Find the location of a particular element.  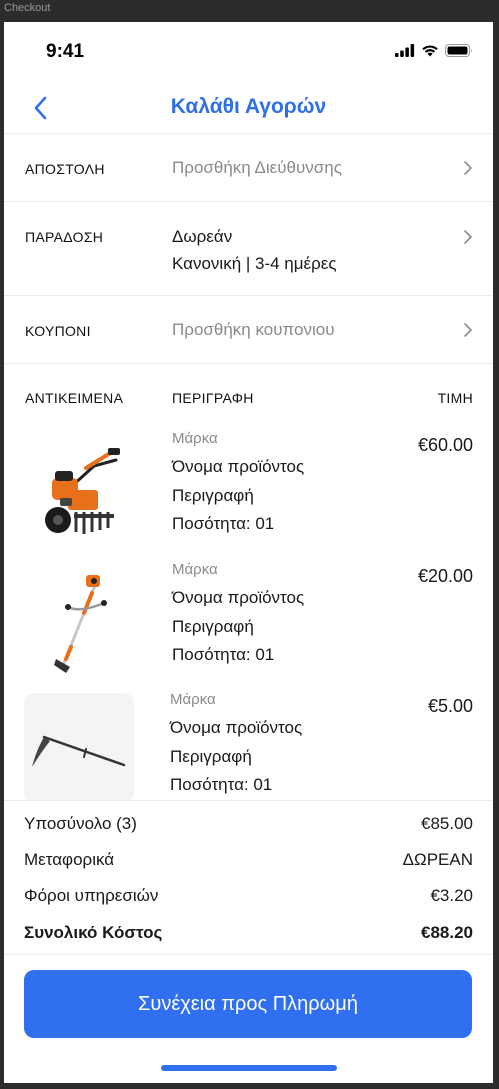

tax-value: €3.20 is located at coordinates (451, 895).